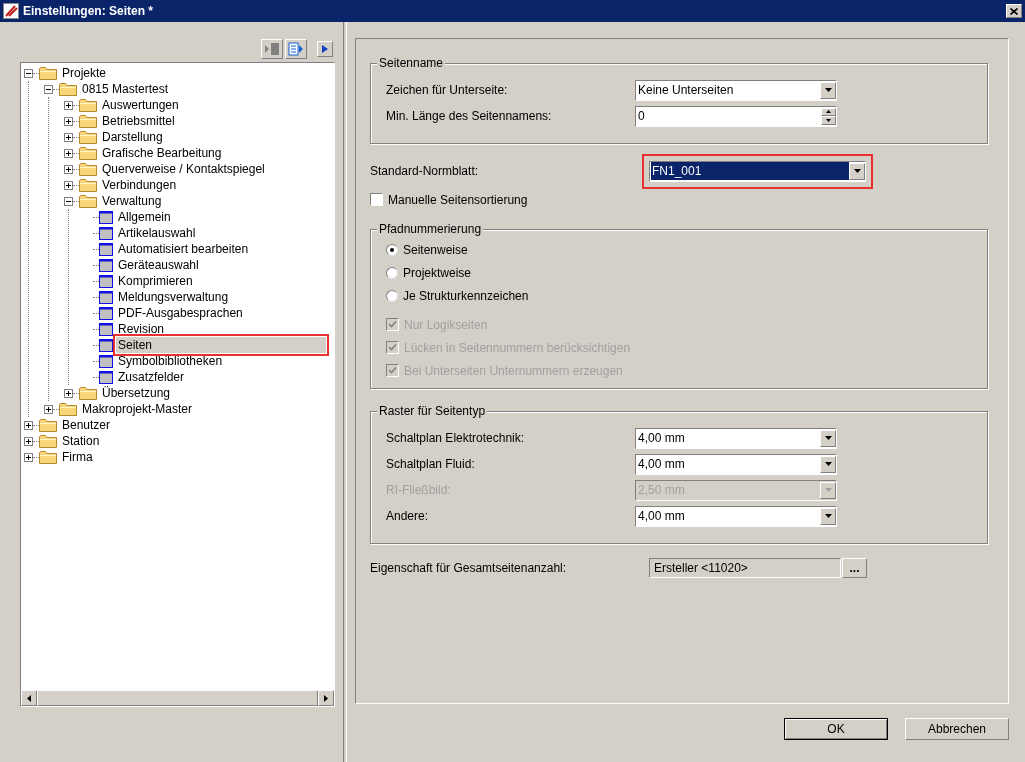  What do you see at coordinates (183, 169) in the screenshot?
I see `tree-item: Querverweise / Kontaktspiegel` at bounding box center [183, 169].